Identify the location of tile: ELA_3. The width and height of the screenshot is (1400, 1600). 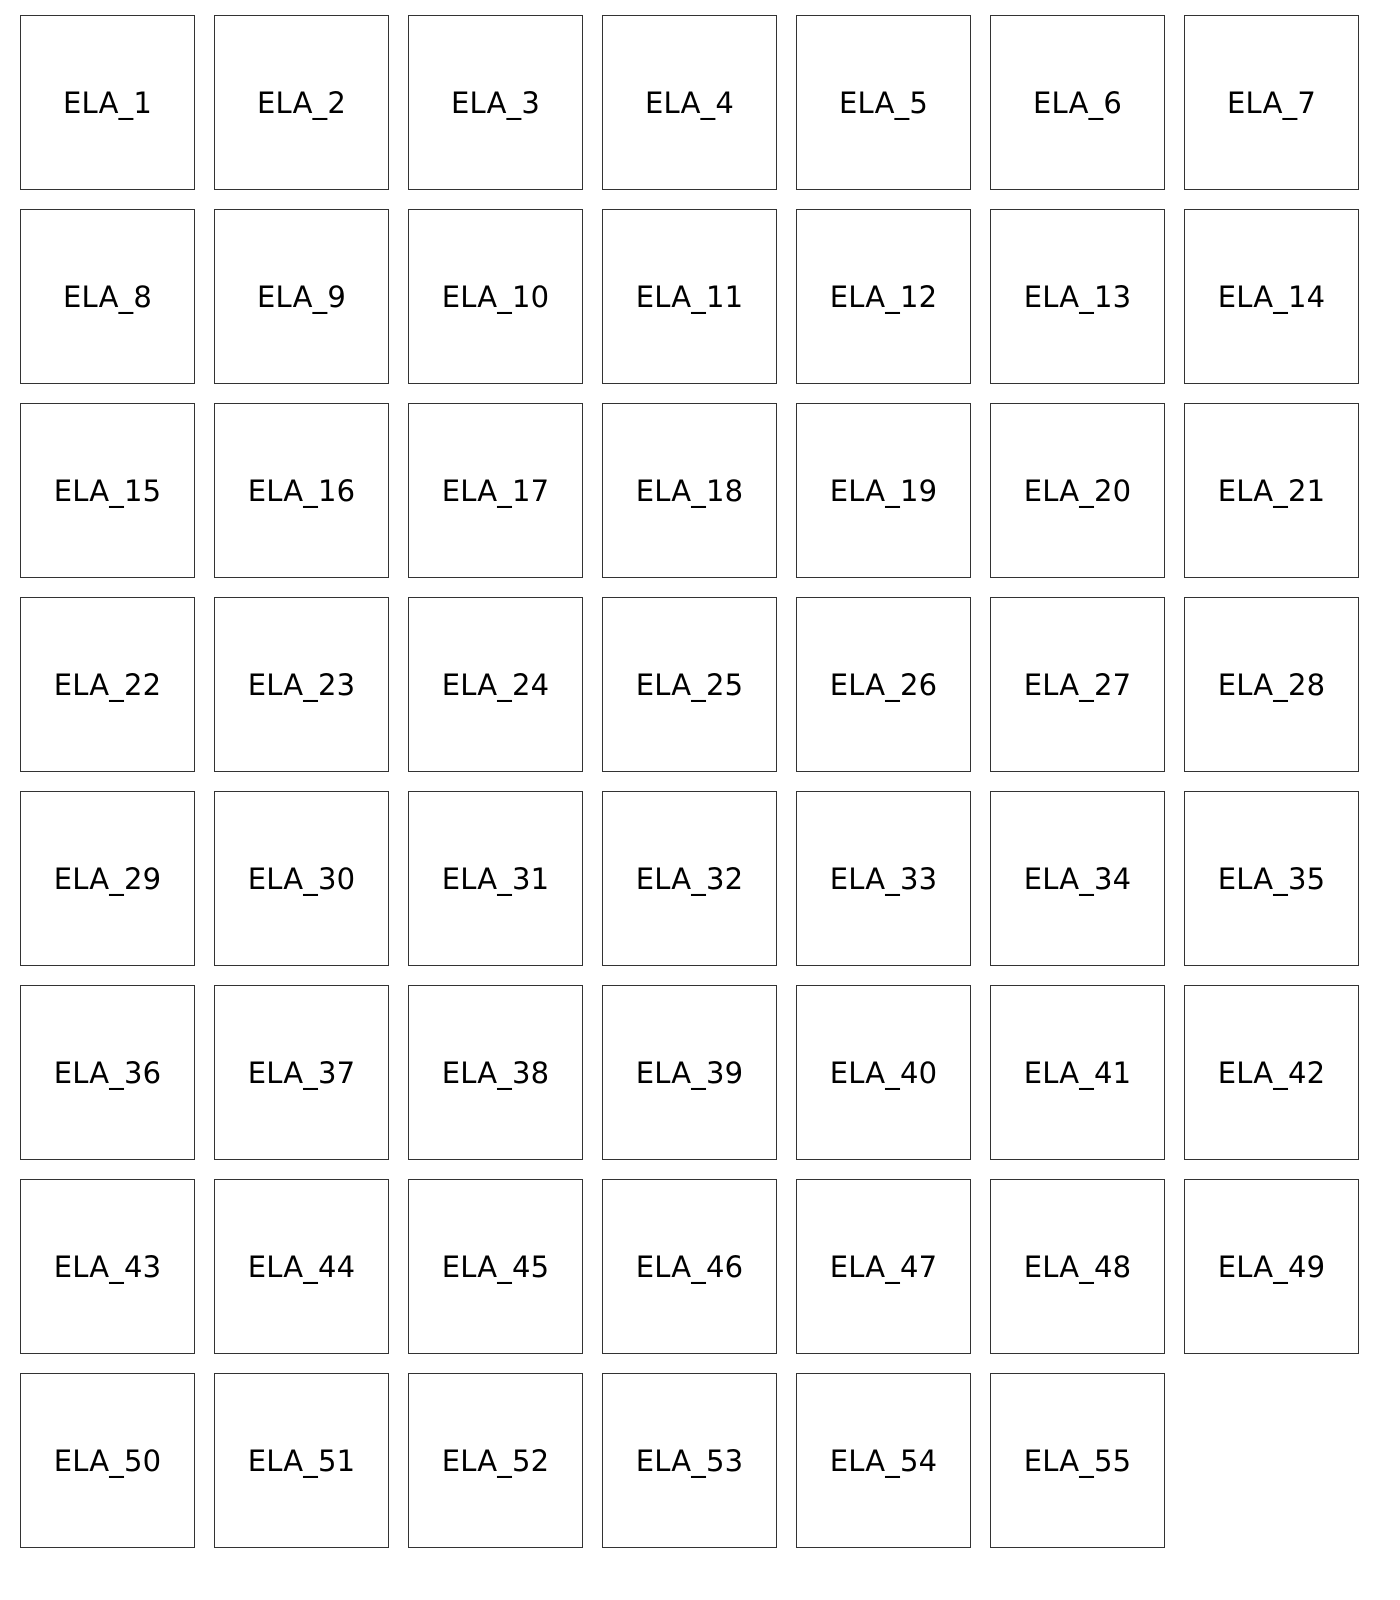
(495, 102).